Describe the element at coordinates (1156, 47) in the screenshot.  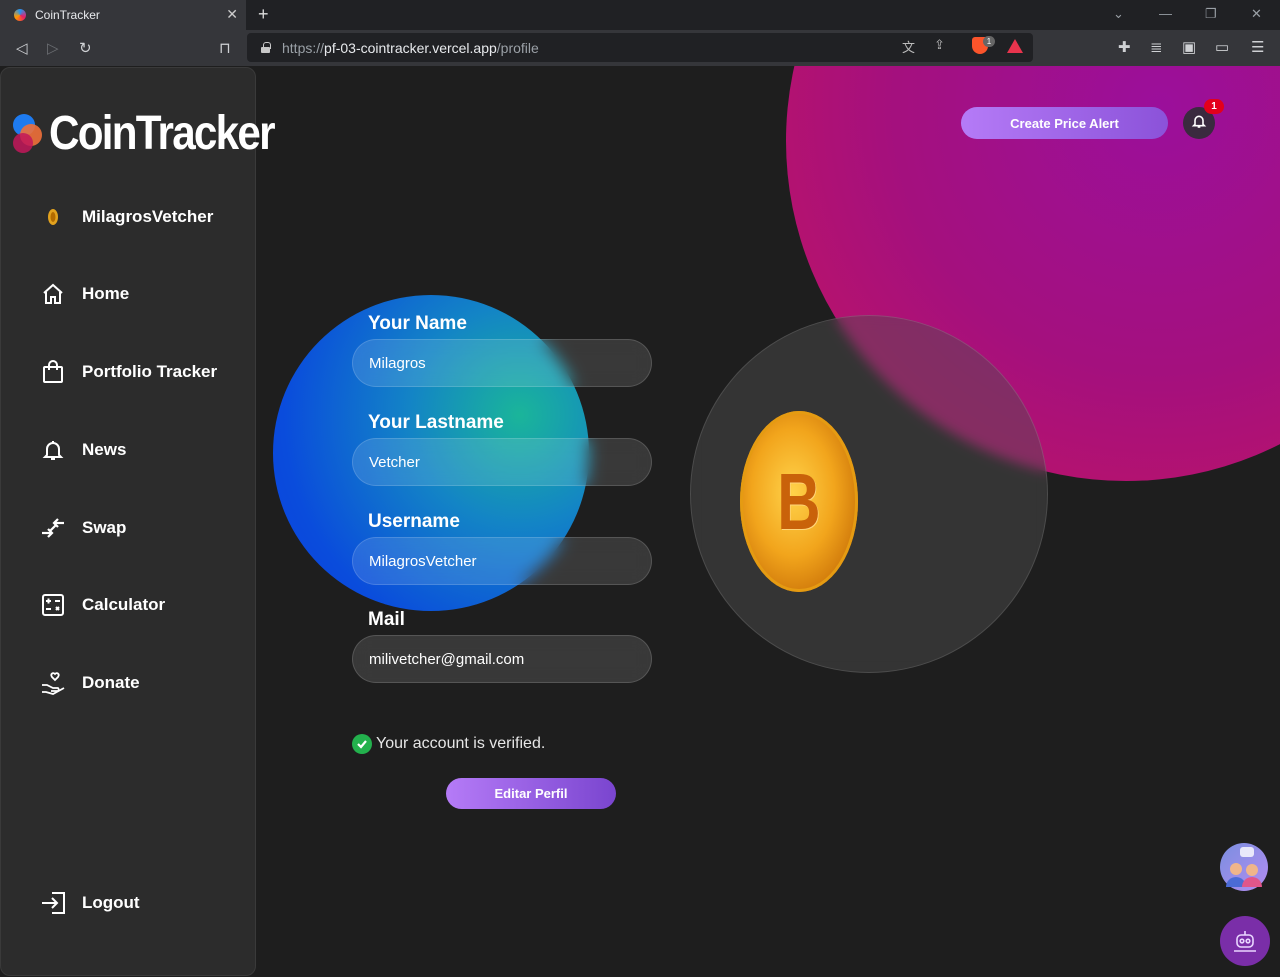
I see `playlist-icon: ≣` at that location.